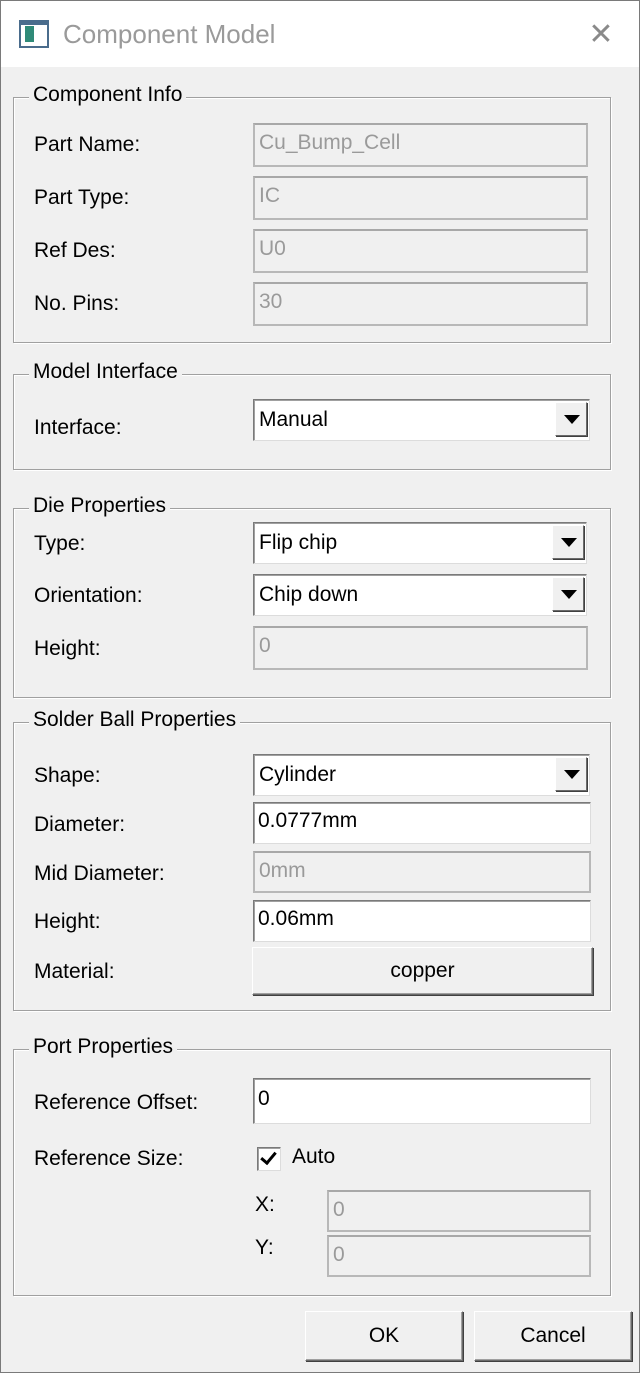  Describe the element at coordinates (313, 1157) in the screenshot. I see `auto-checkbox-label: Auto` at that location.